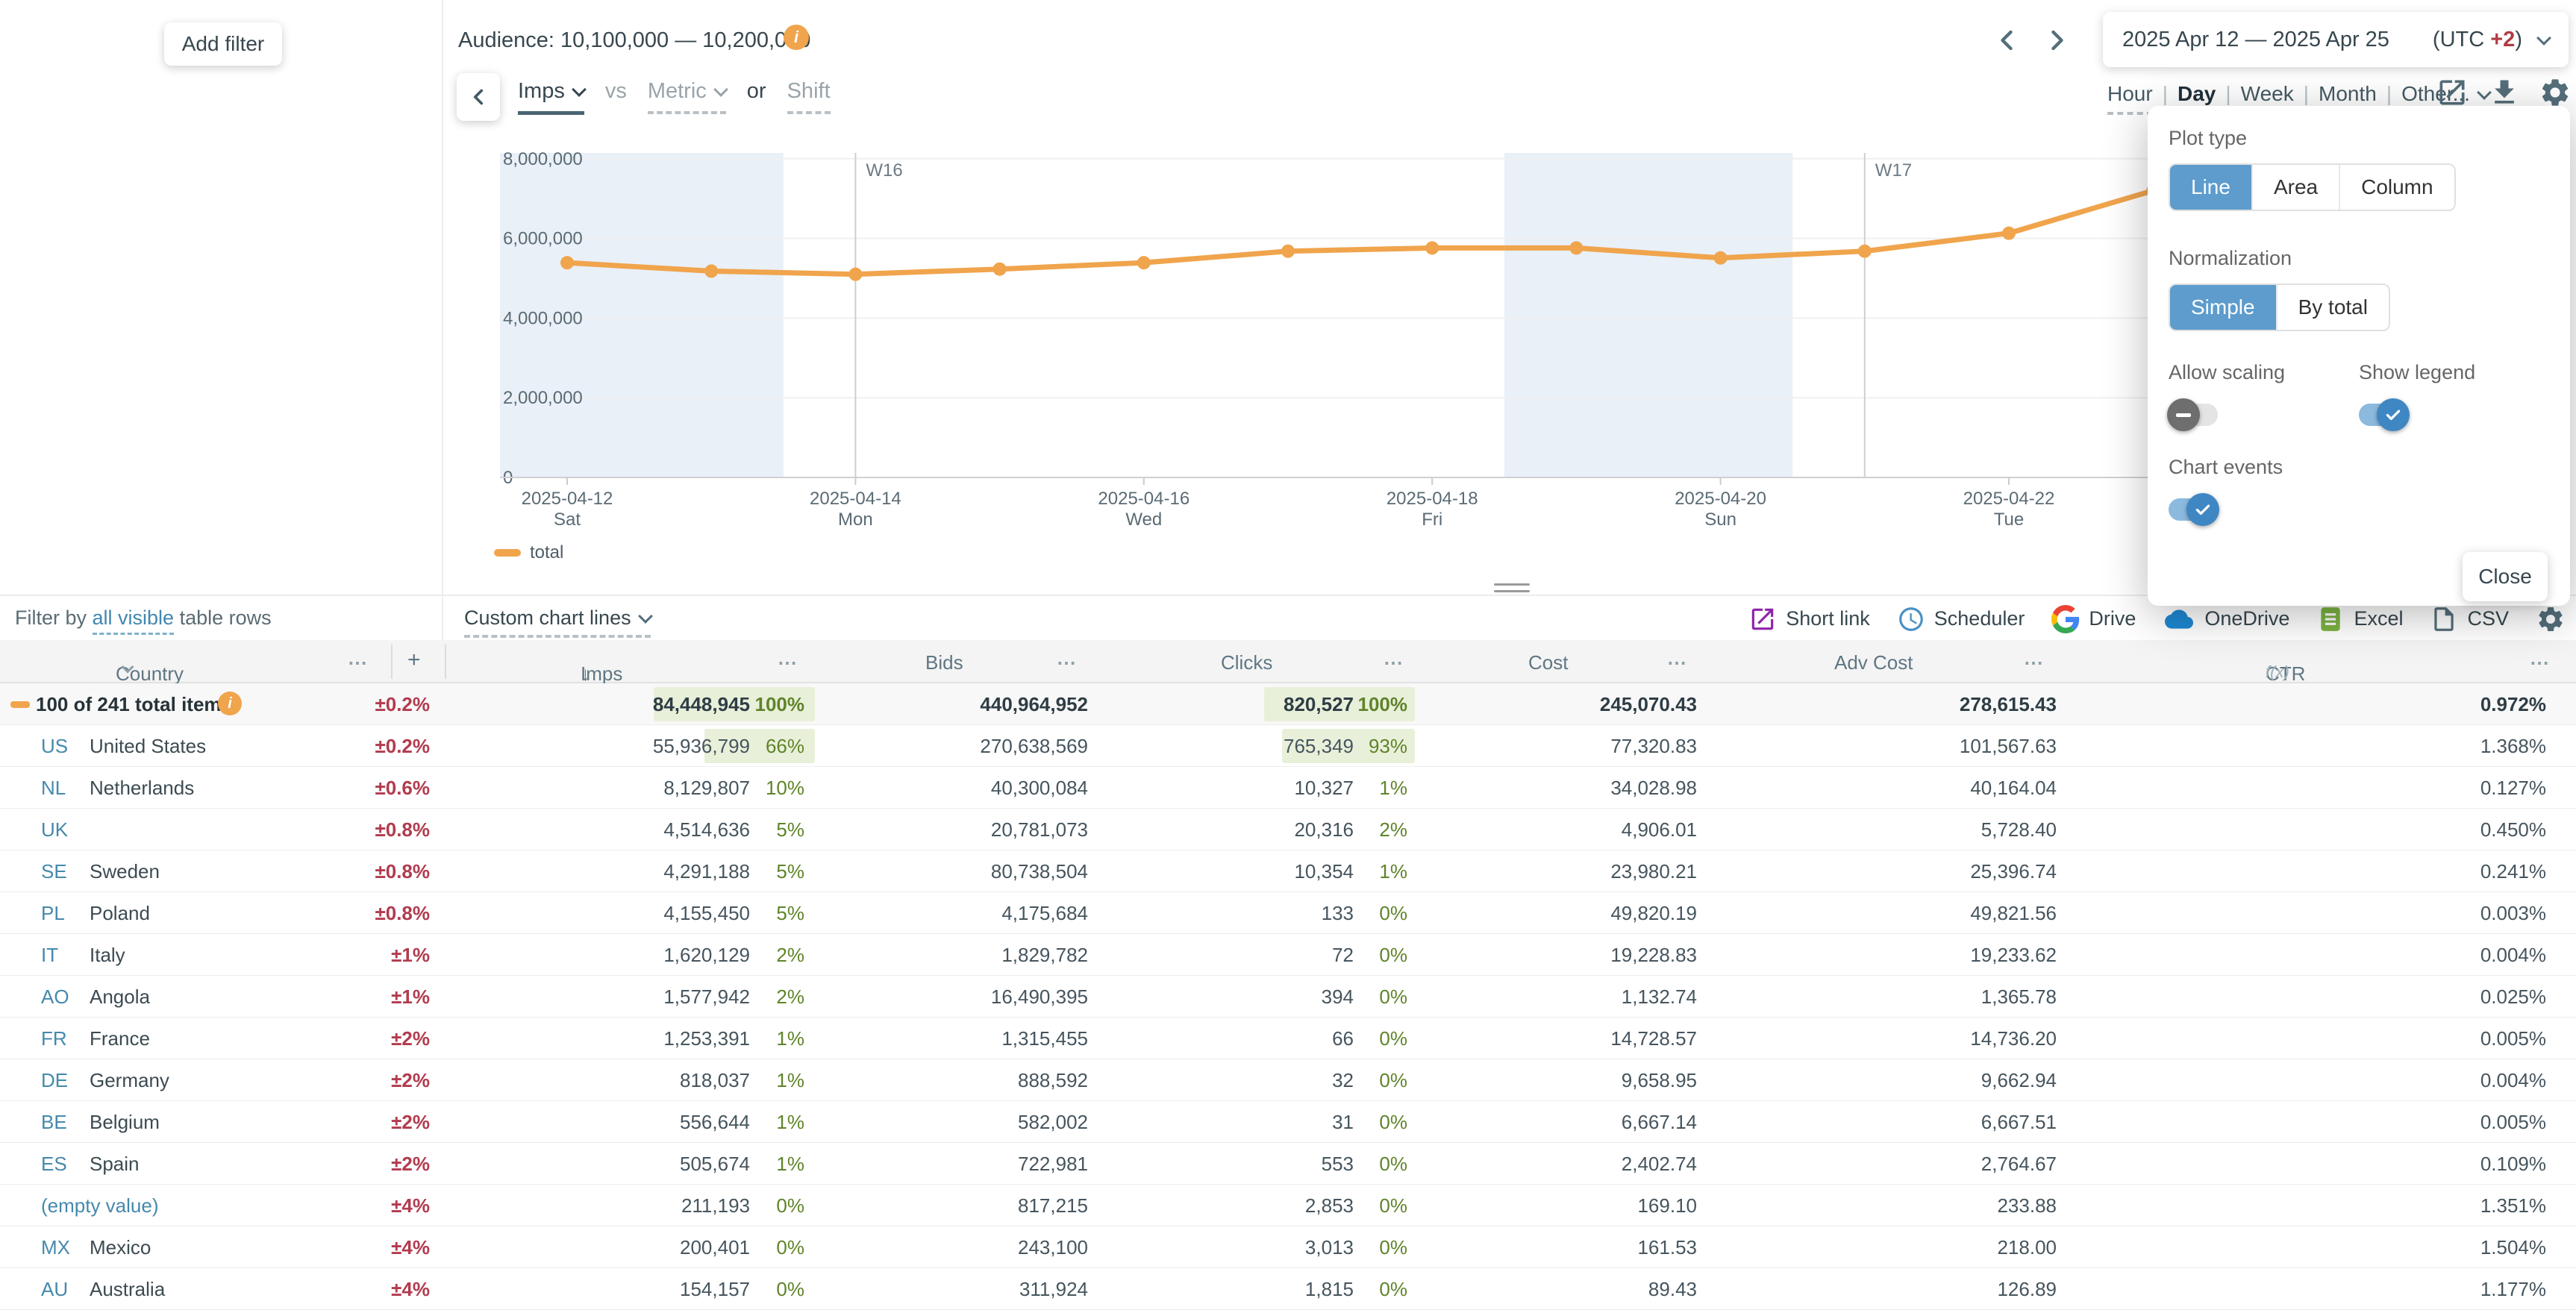 Image resolution: width=2576 pixels, height=1310 pixels. I want to click on open-in-new-icon, so click(2452, 93).